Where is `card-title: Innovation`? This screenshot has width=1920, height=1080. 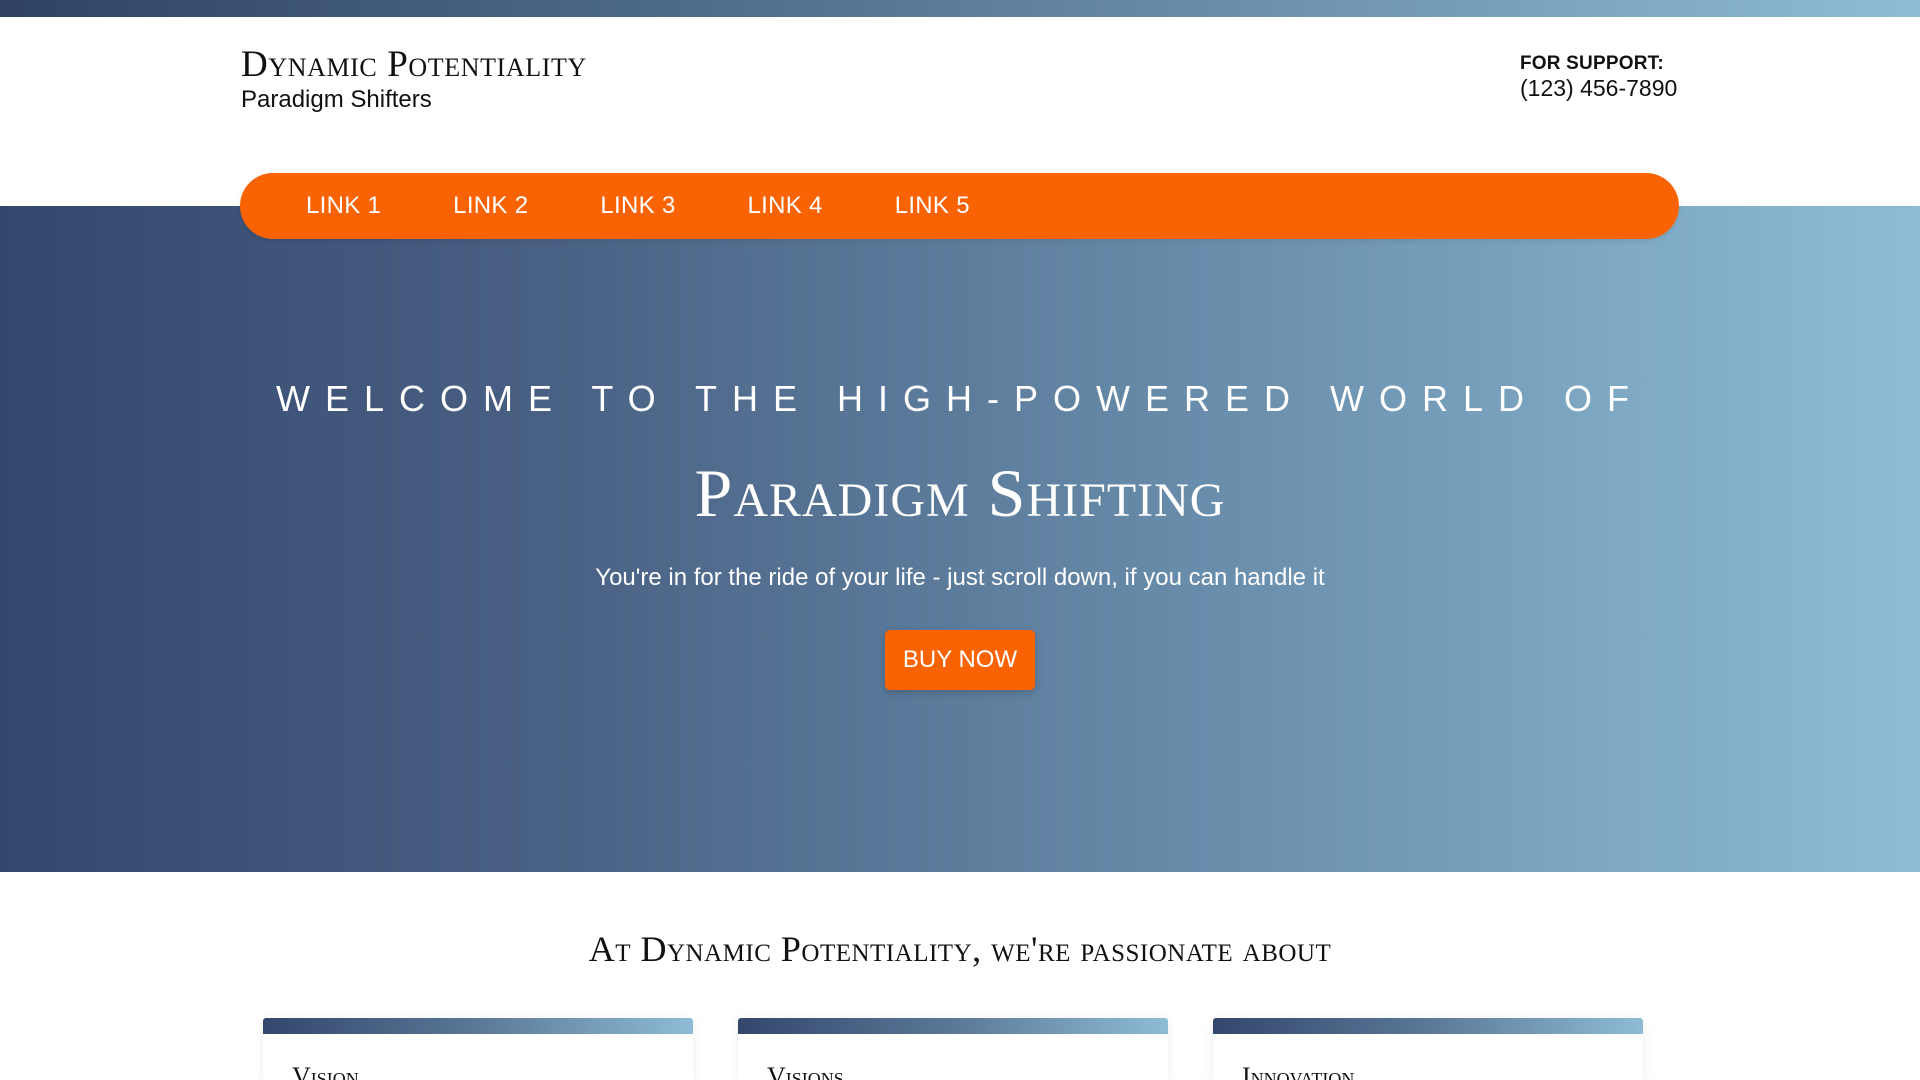 card-title: Innovation is located at coordinates (1298, 1071).